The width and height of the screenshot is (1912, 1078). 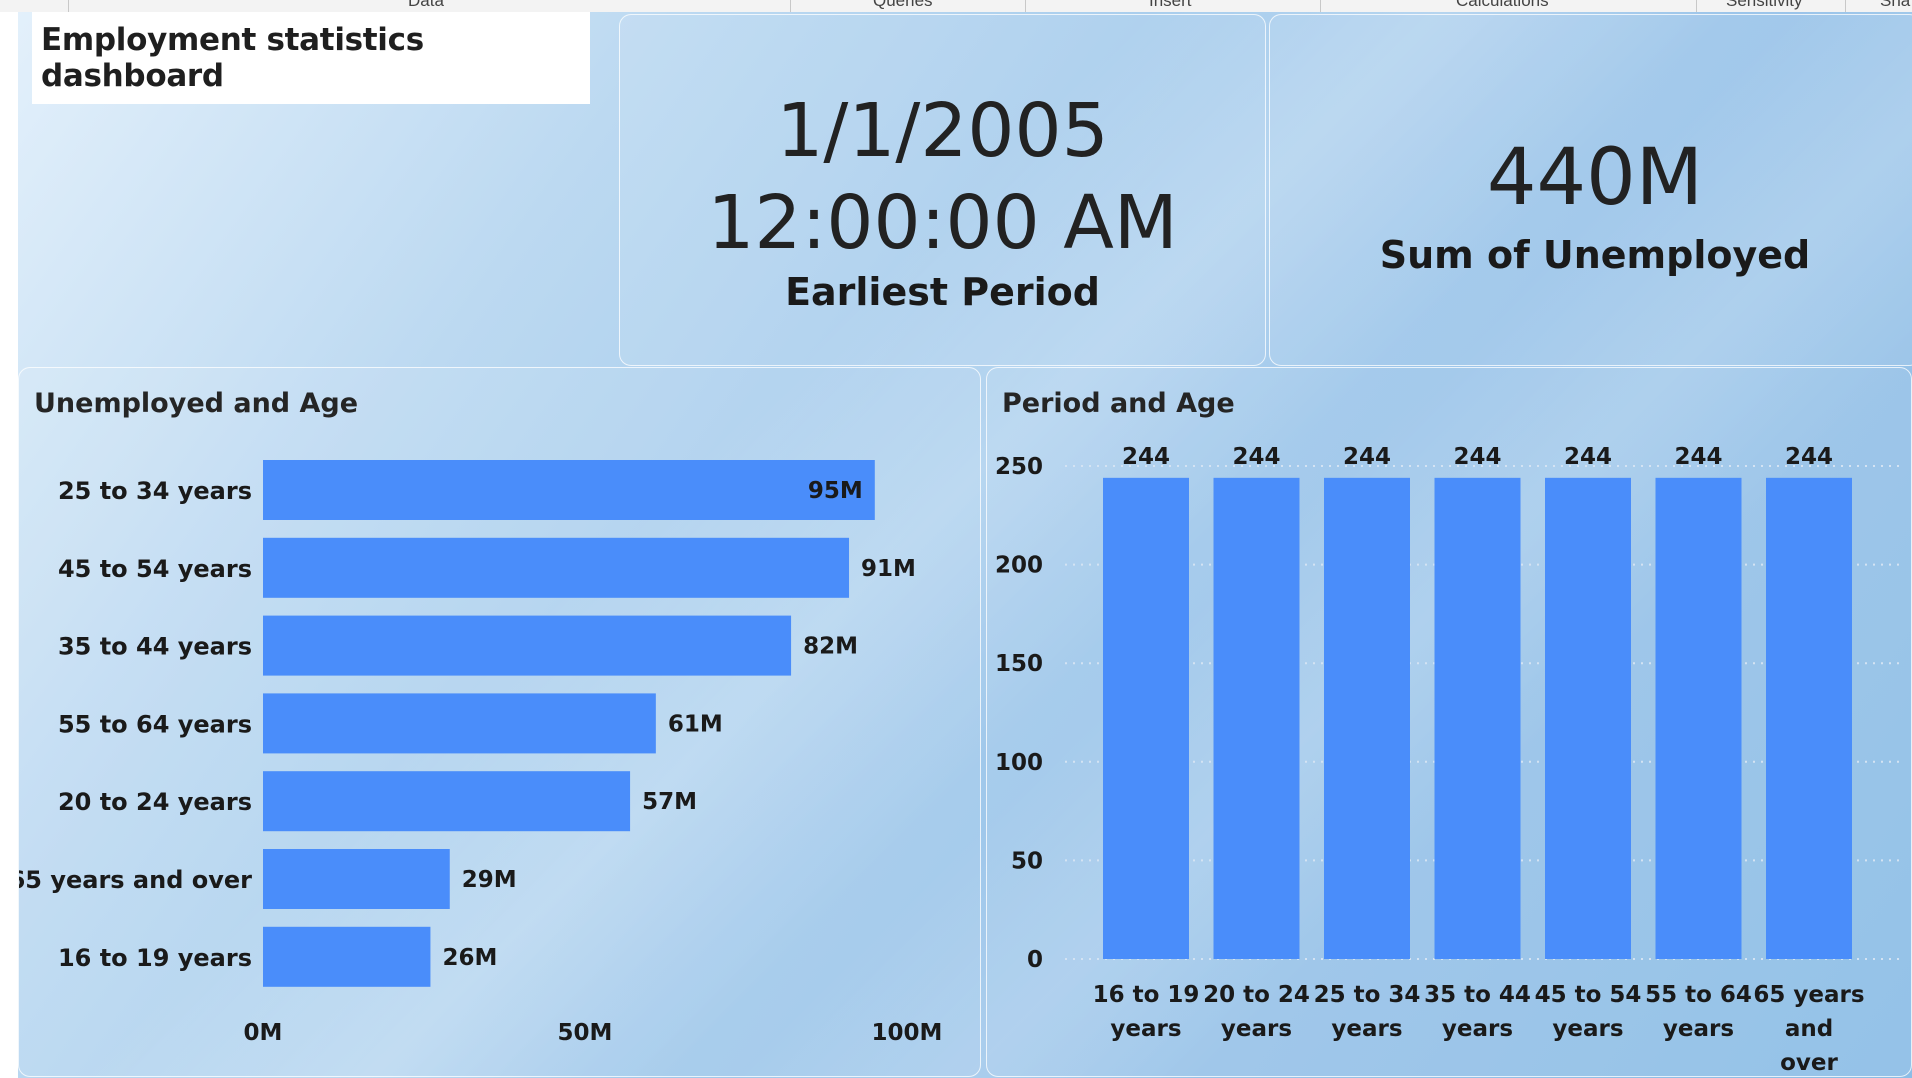 I want to click on ribbon-group-insert: Insert, so click(x=1170, y=5).